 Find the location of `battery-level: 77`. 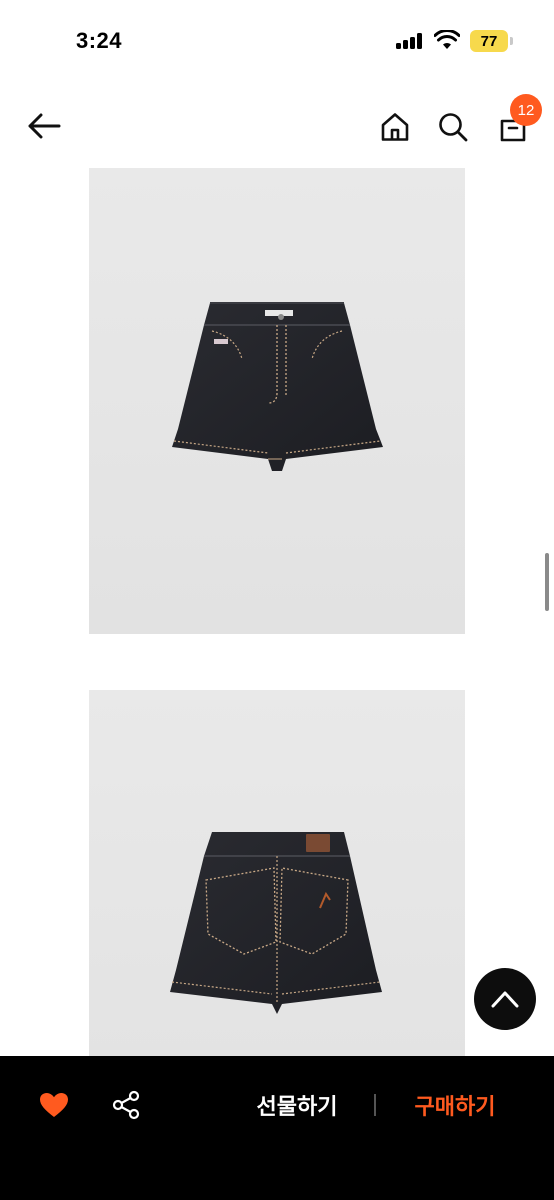

battery-level: 77 is located at coordinates (489, 41).